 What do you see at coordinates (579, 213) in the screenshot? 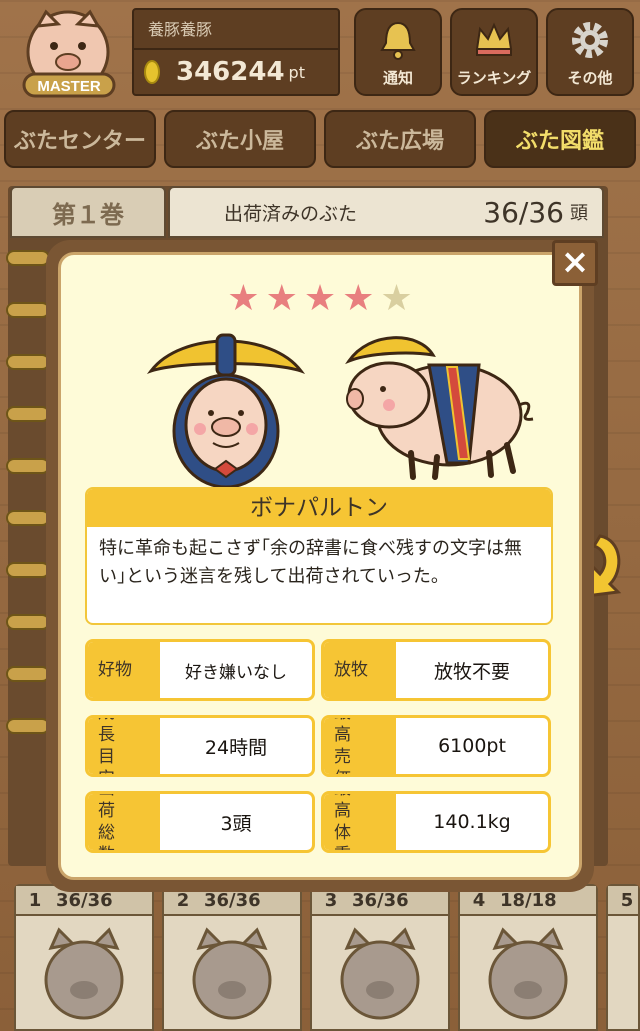
I see `book-count-unit: 頭` at bounding box center [579, 213].